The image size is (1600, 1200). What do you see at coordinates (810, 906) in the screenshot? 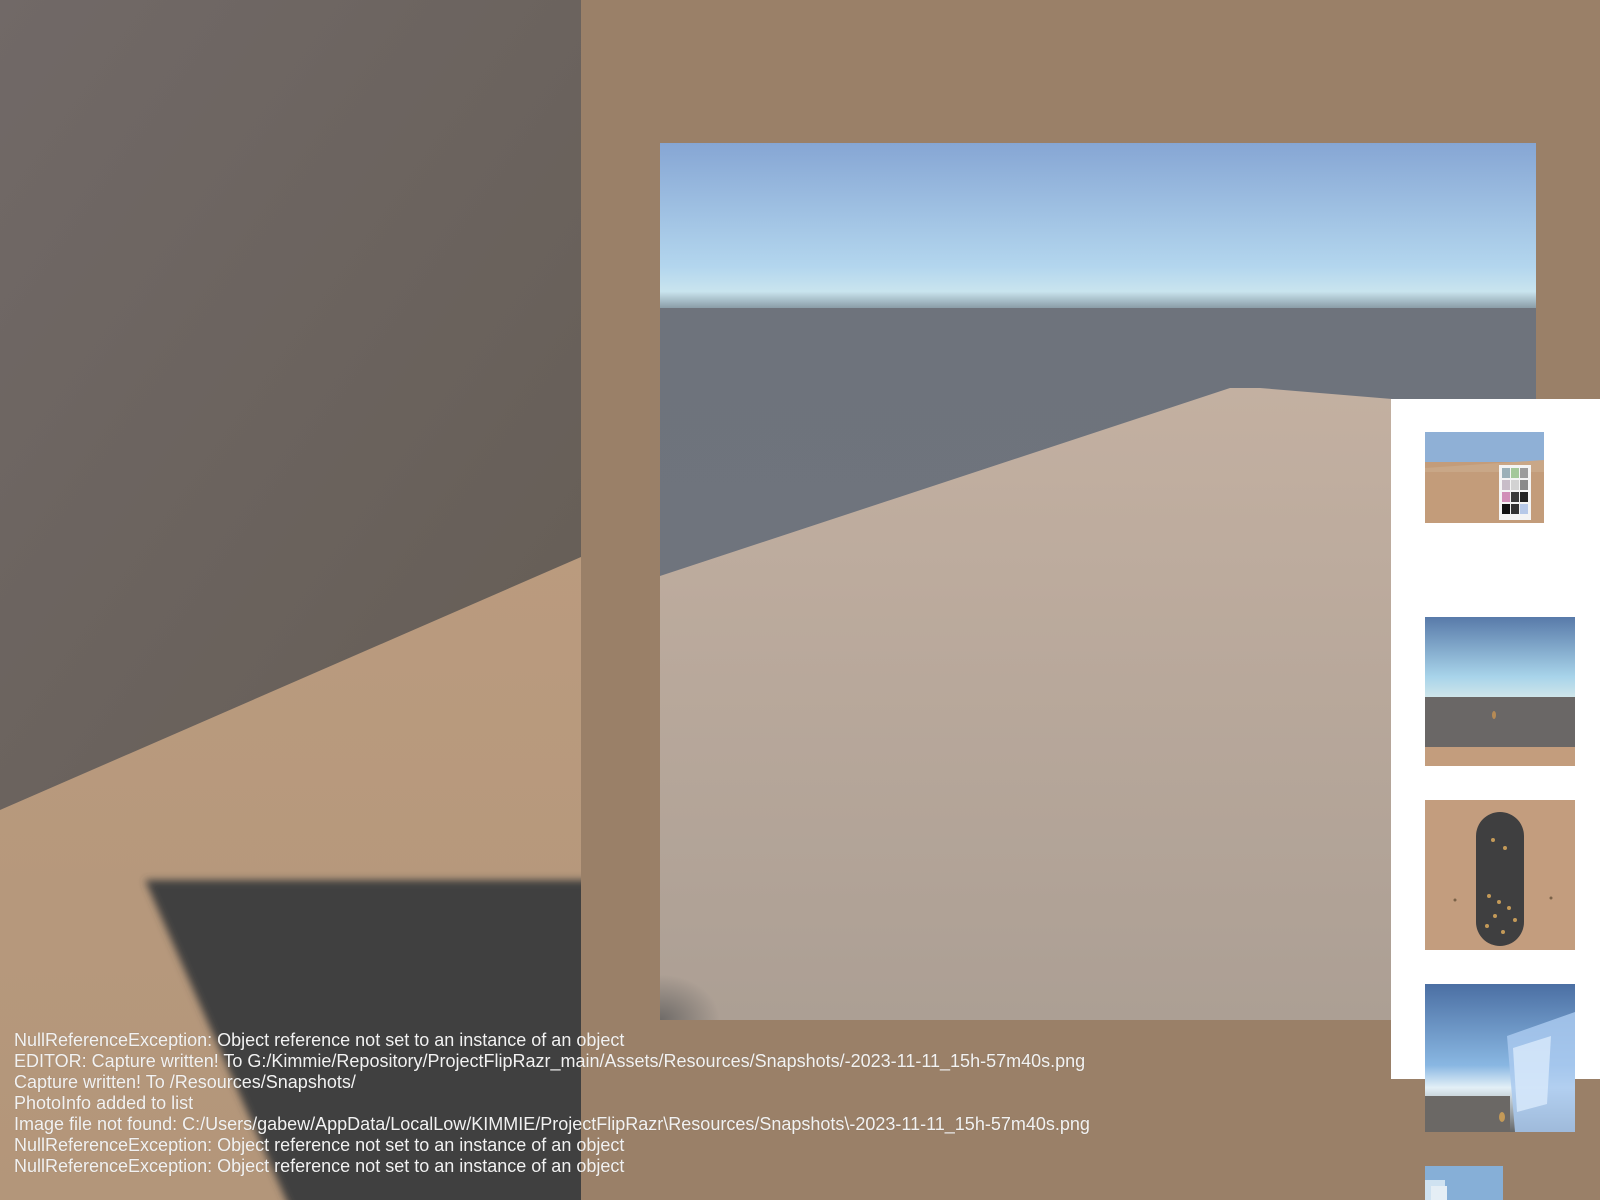
I see `photo-vignette` at bounding box center [810, 906].